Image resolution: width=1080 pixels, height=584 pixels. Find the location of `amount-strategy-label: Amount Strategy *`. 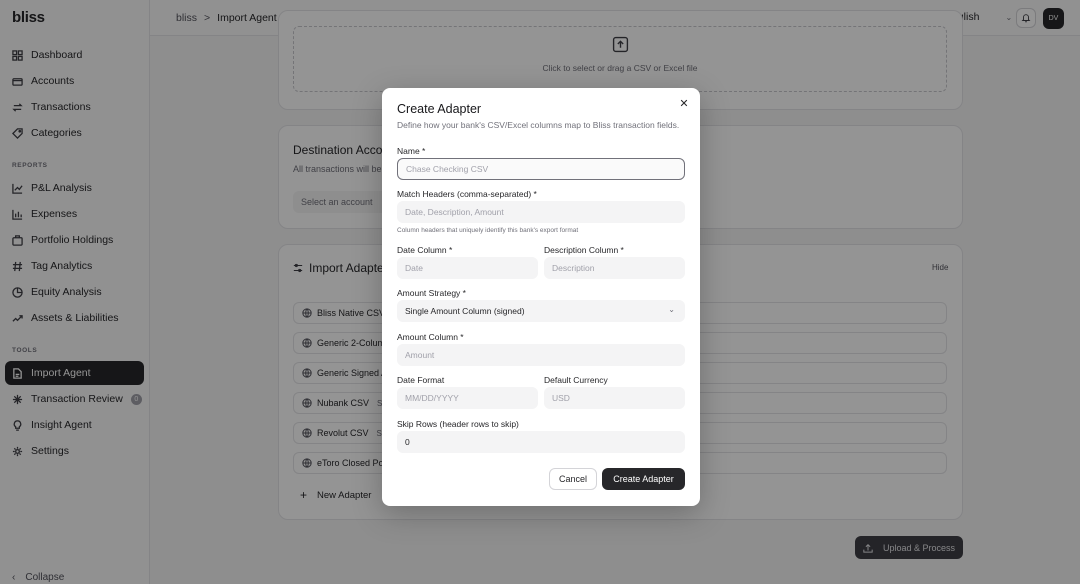

amount-strategy-label: Amount Strategy * is located at coordinates (431, 293).